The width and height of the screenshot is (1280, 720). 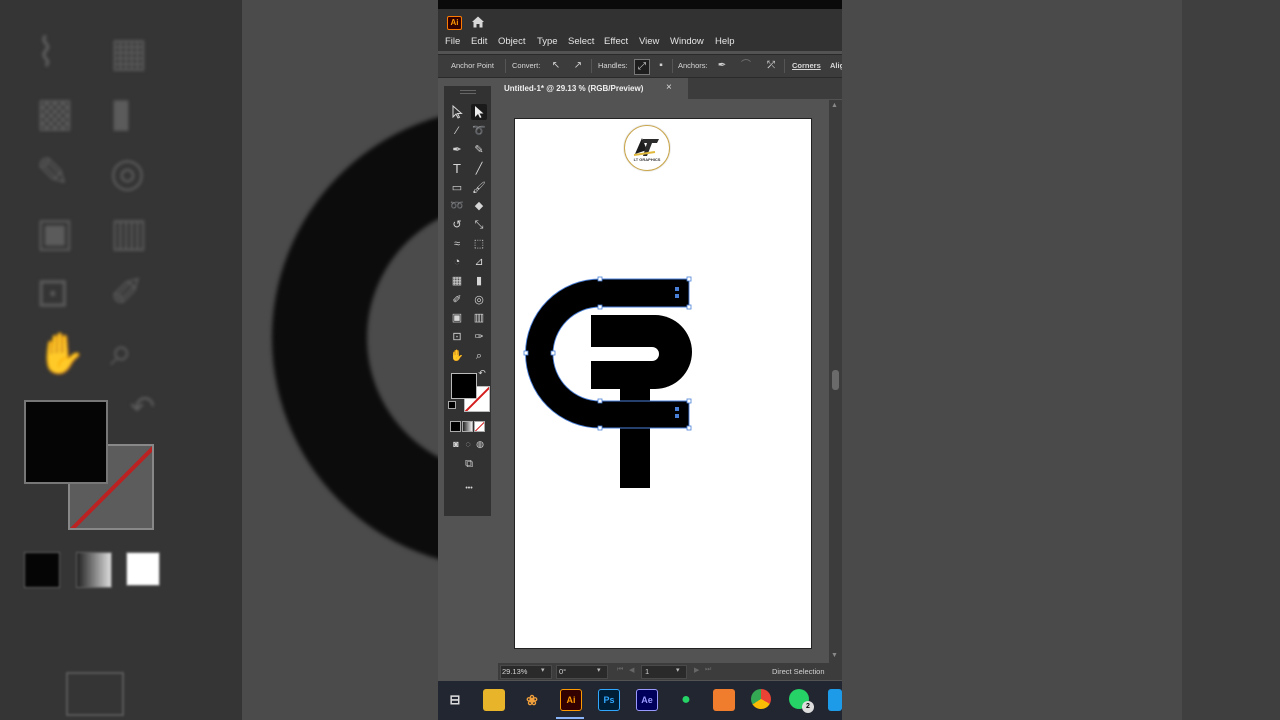 I want to click on rotate-tool-icon: ↺, so click(x=457, y=225).